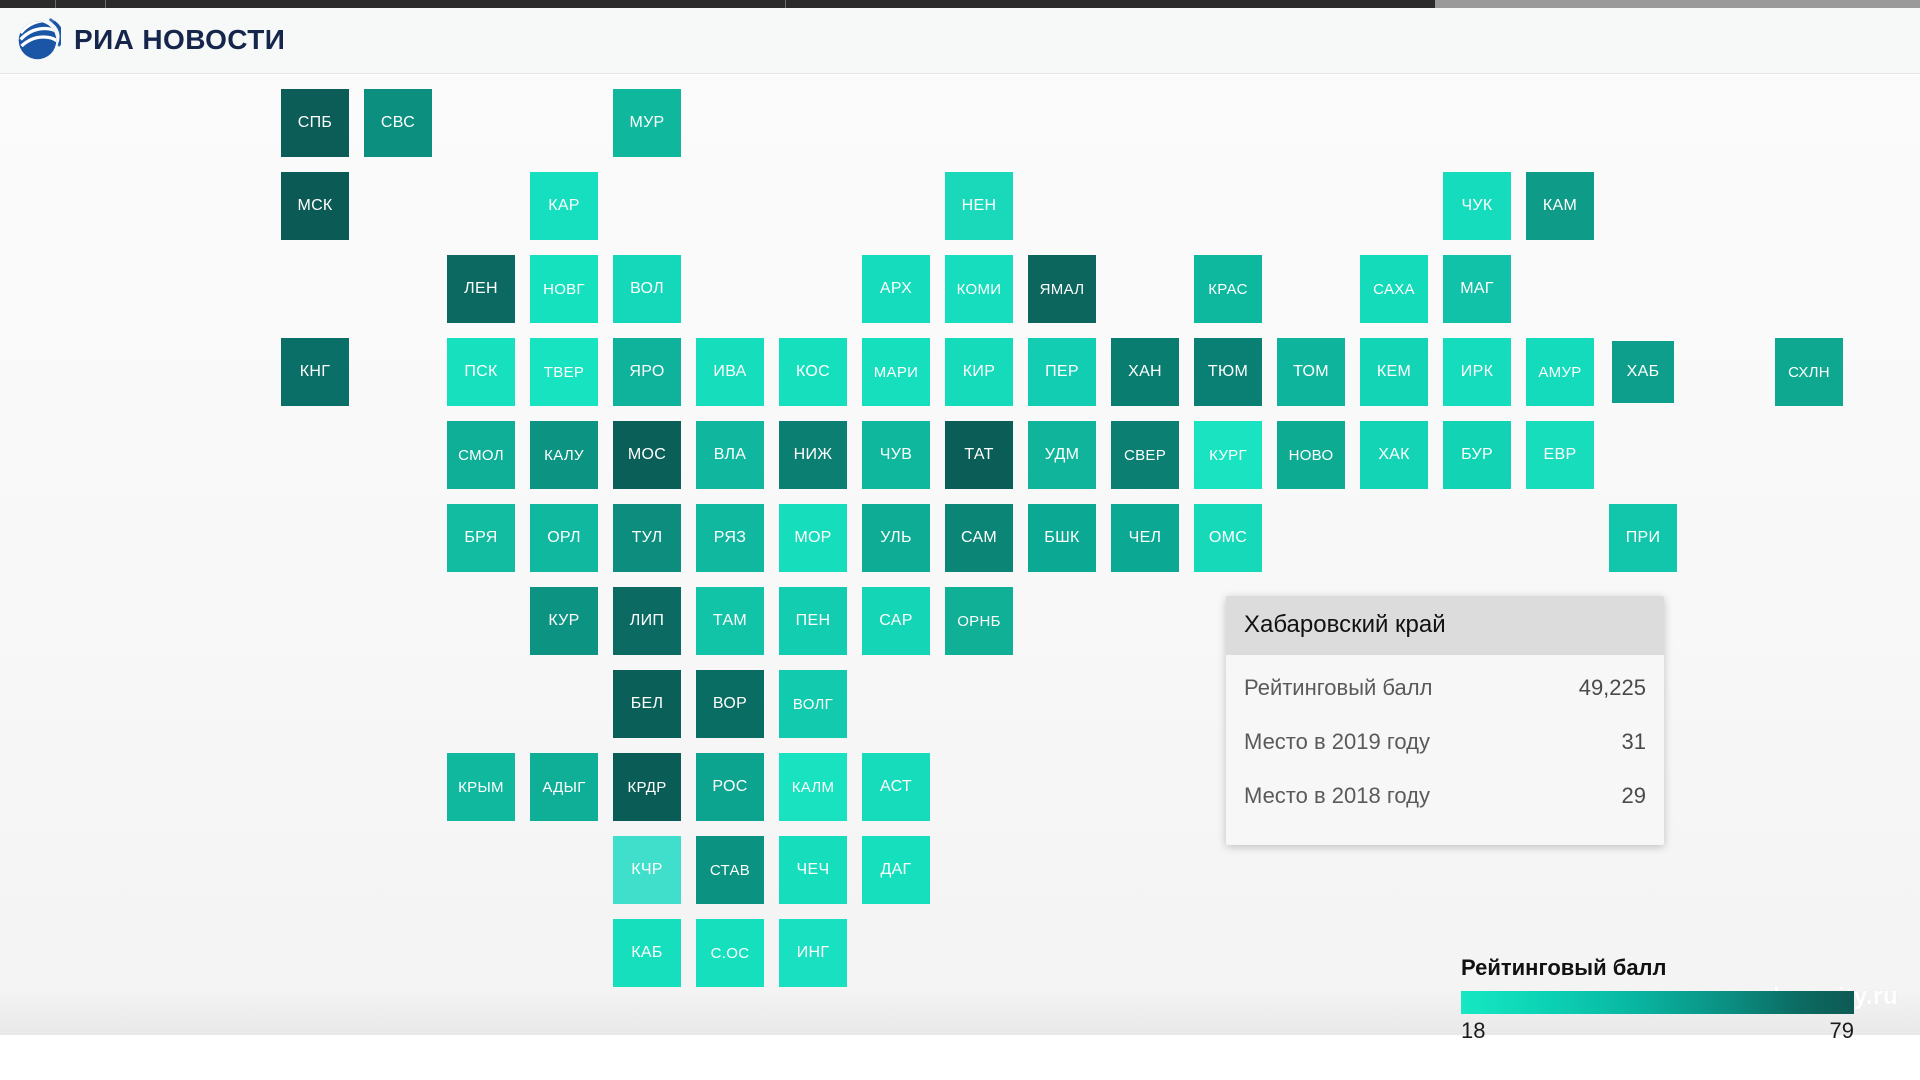 The image size is (1920, 1080). What do you see at coordinates (647, 289) in the screenshot?
I see `map-tile-вол: ВОЛ` at bounding box center [647, 289].